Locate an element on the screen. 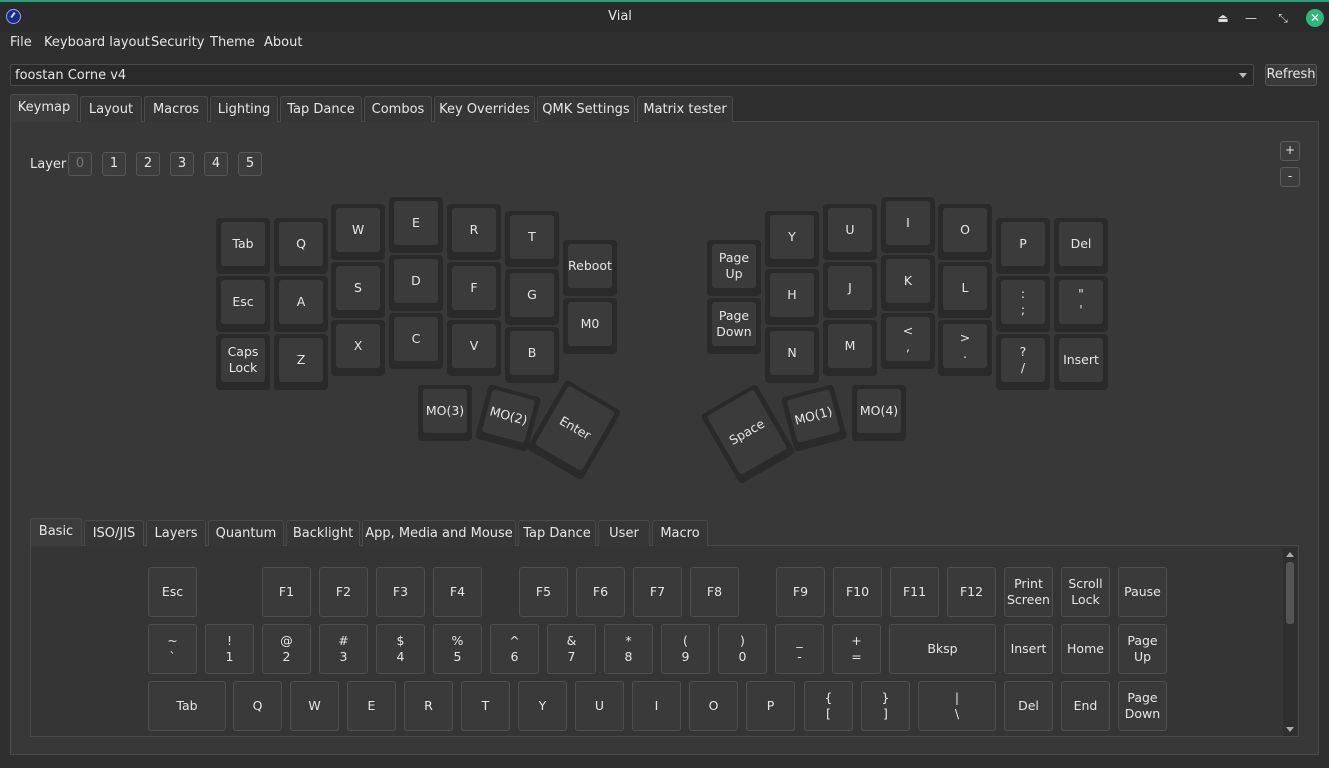 The image size is (1329, 768). device-select: foostan Corne v4 is located at coordinates (632, 75).